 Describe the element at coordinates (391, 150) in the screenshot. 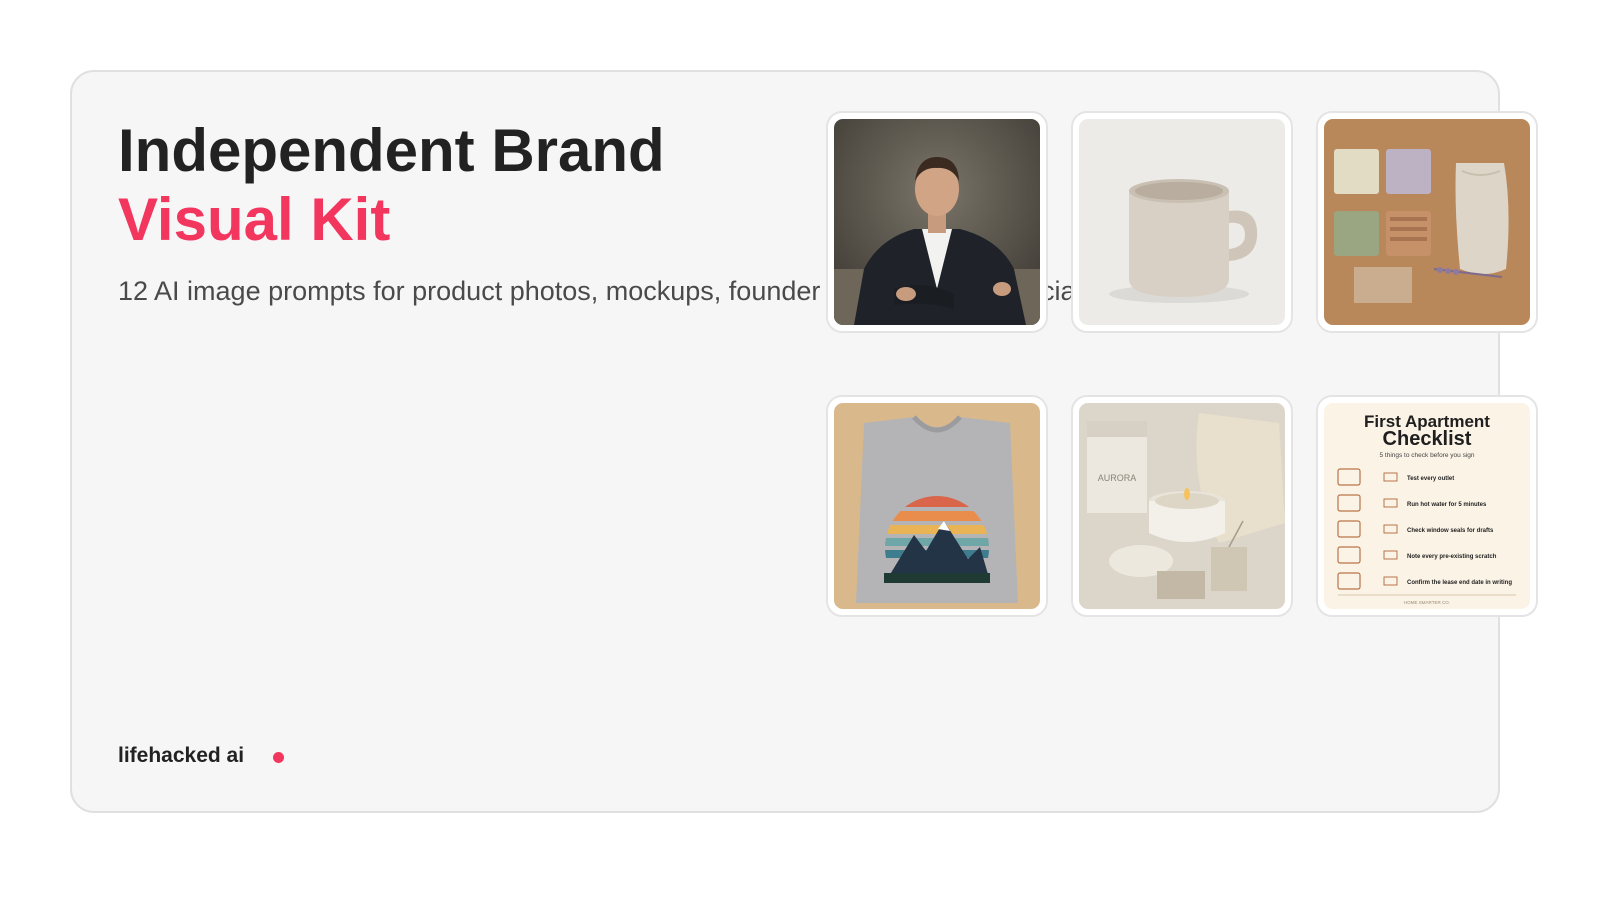

I see `page-title: Independent Brand` at that location.